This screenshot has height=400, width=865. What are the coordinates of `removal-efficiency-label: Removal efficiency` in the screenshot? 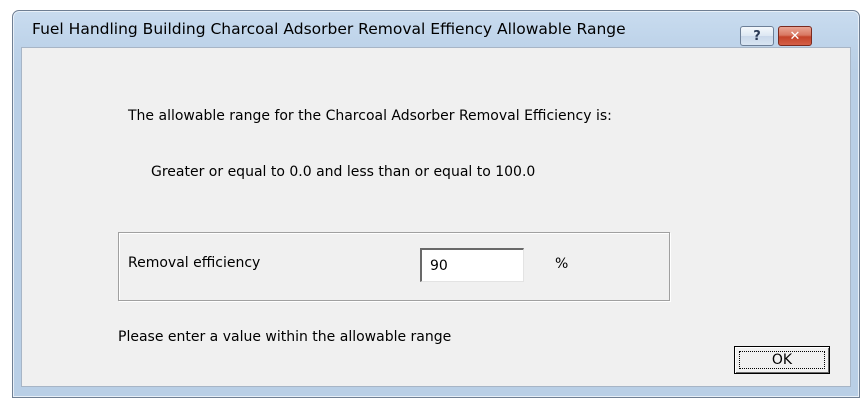 It's located at (194, 263).